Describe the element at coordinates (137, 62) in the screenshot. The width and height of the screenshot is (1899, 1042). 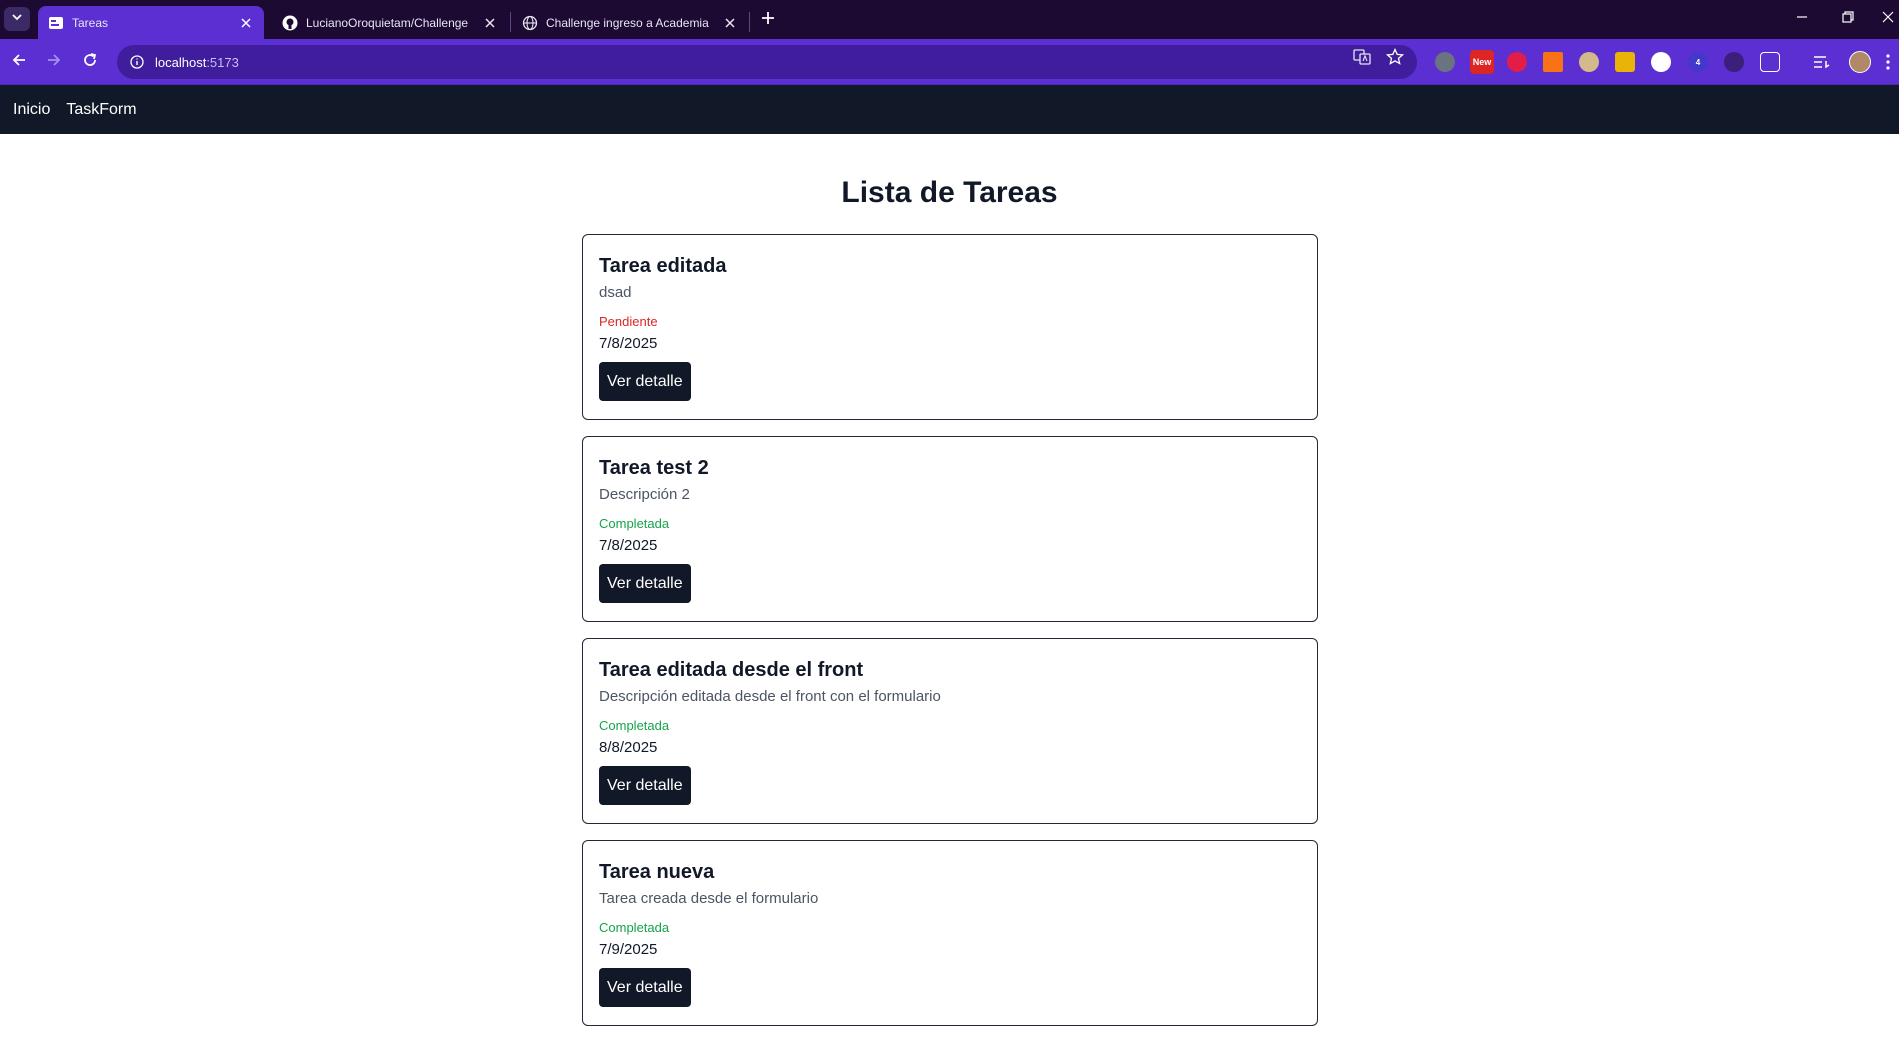
I see `site-info-icon` at that location.